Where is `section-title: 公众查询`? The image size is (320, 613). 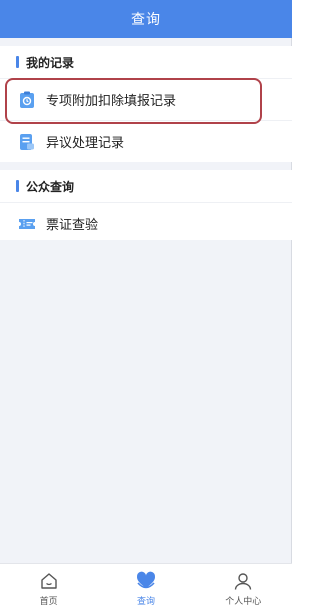
section-title: 公众查询 is located at coordinates (50, 186).